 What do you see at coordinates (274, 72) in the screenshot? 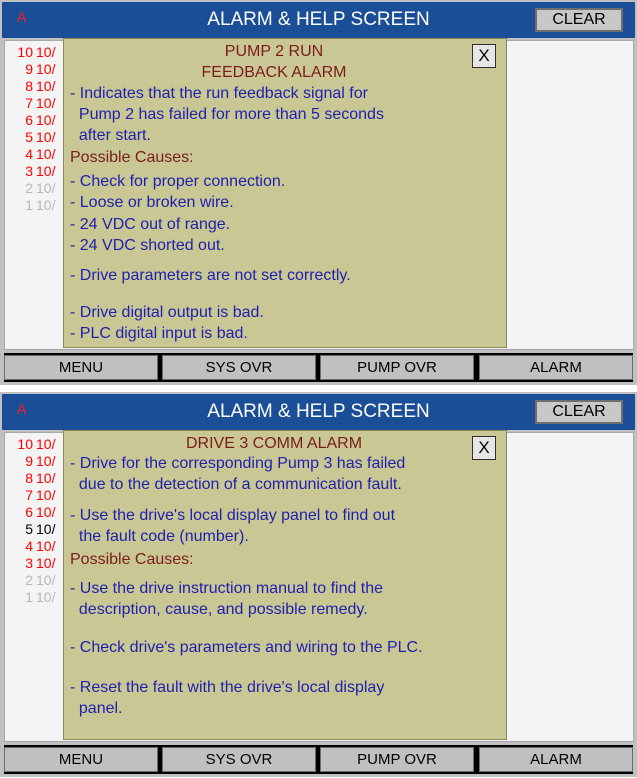
I see `help-title: FEEDBACK ALARM` at bounding box center [274, 72].